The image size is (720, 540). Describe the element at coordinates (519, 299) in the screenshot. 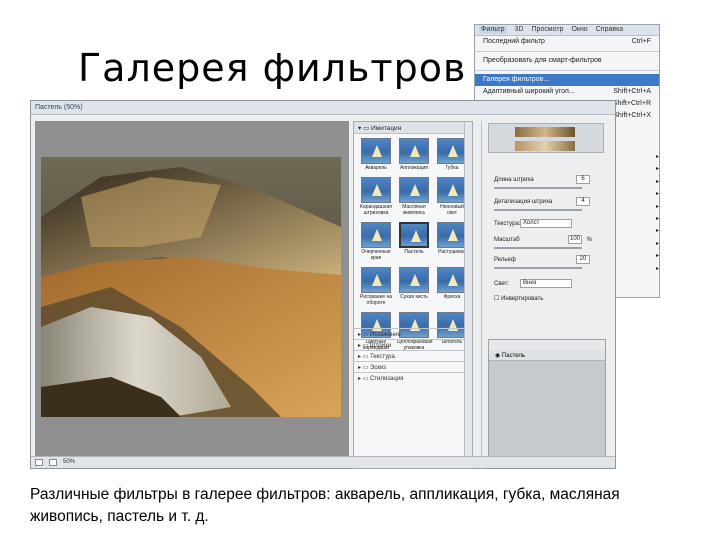

I see `param-invert: ☐ Инвертировать` at that location.